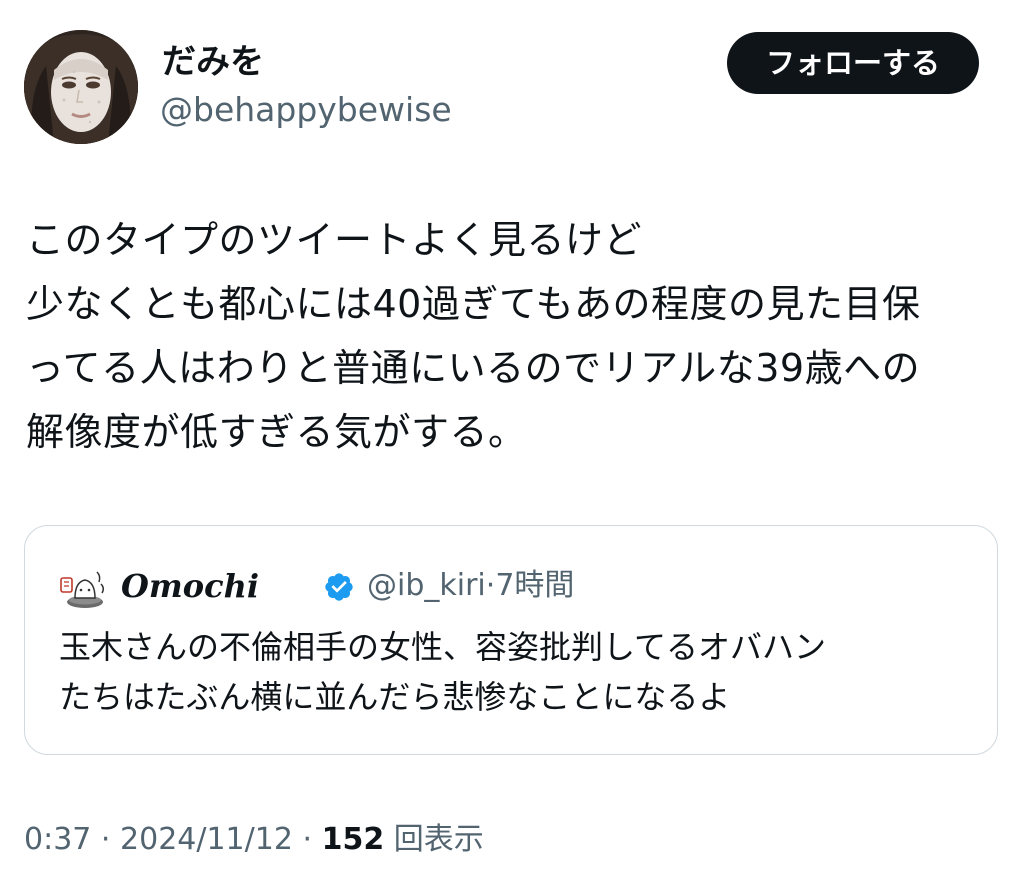 The height and width of the screenshot is (877, 1024). I want to click on quoted-author-handle: @ib_kiri, so click(426, 585).